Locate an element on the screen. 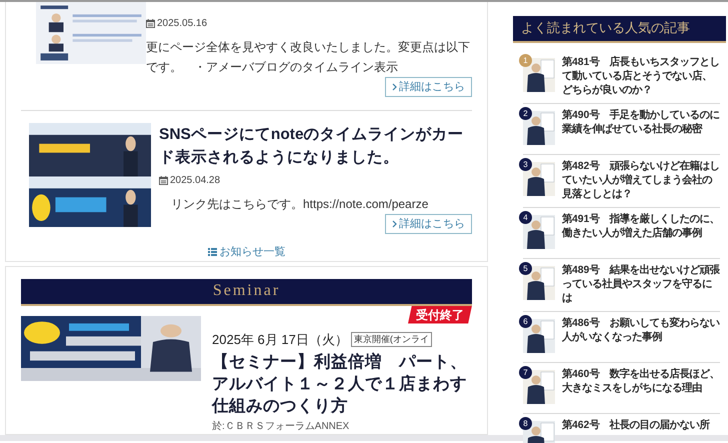 This screenshot has height=443, width=728. article-title: 第481号 店長もいちスタッフとして動いている店とそうでない店、どちらが良いのか？ is located at coordinates (641, 77).